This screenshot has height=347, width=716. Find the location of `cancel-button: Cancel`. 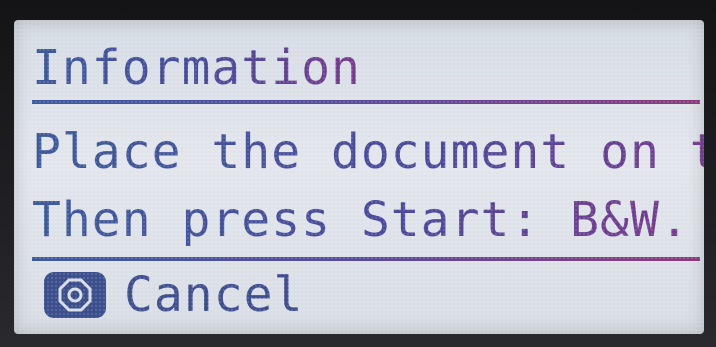

cancel-button: Cancel is located at coordinates (173, 295).